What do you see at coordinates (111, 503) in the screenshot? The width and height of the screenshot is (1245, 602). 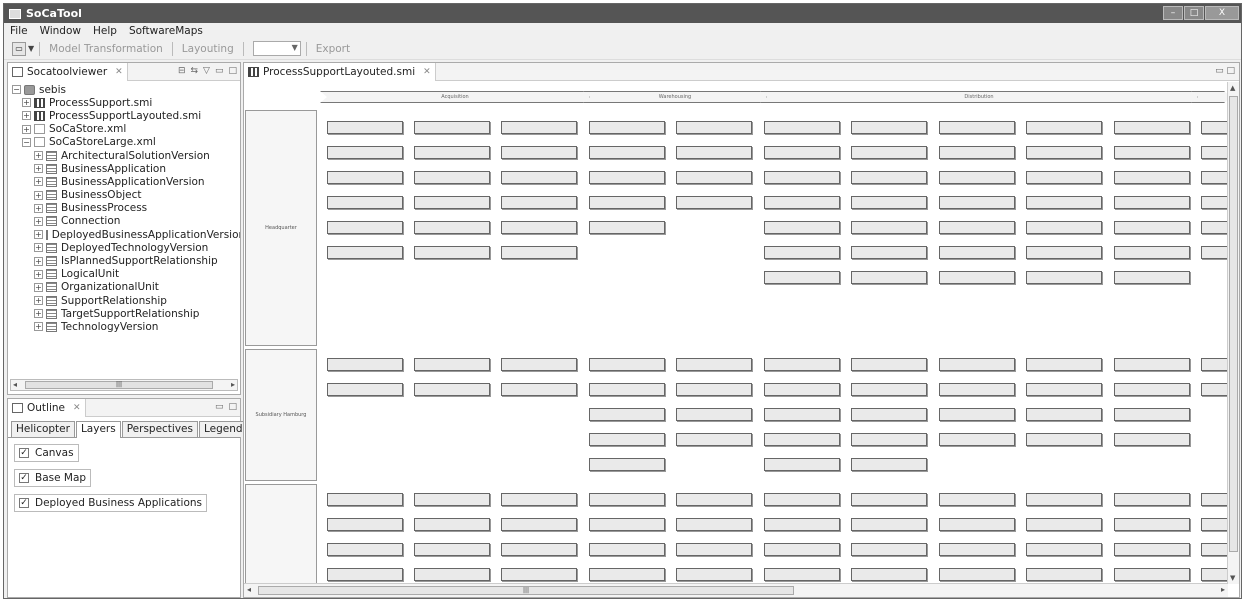 I see `layer-deployed-business-applications: ✓ Deployed Business Applications` at bounding box center [111, 503].